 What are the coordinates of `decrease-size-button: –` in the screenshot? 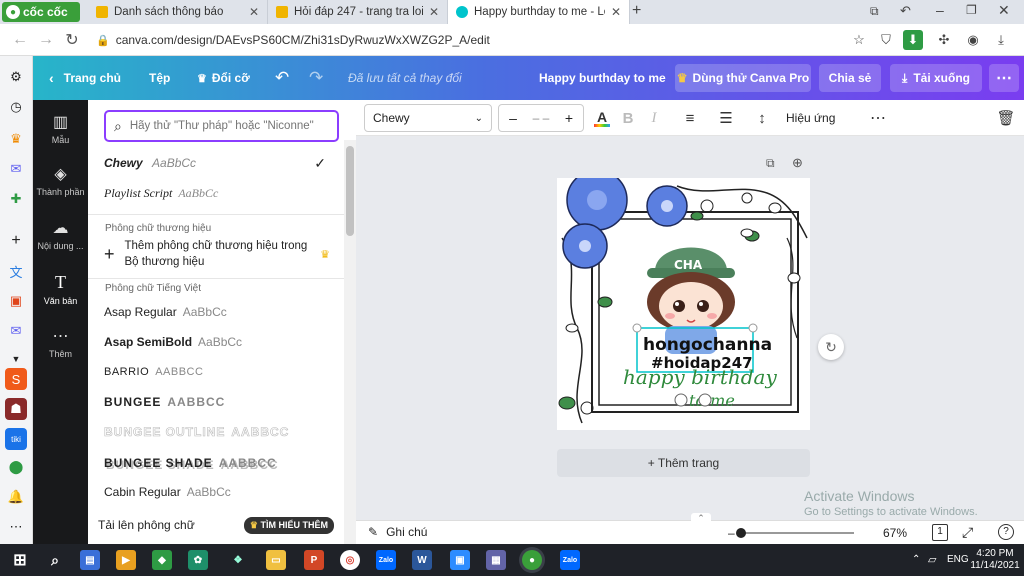 It's located at (513, 118).